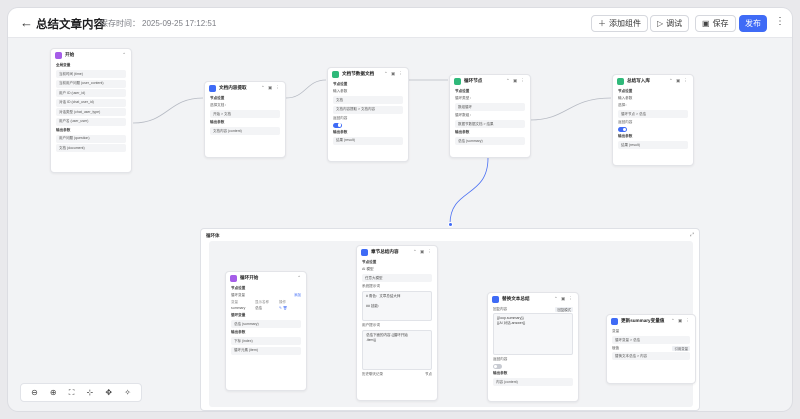  I want to click on reply-textarea: {{loop.summary}} {{AI 对话.answer}}, so click(533, 334).